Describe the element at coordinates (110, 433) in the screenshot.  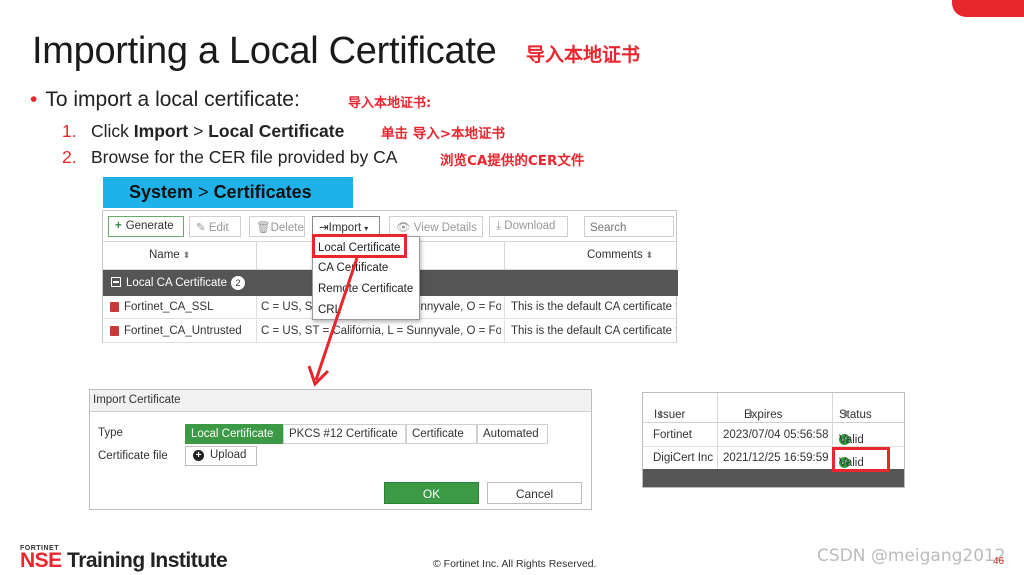
I see `type-label: Type` at that location.